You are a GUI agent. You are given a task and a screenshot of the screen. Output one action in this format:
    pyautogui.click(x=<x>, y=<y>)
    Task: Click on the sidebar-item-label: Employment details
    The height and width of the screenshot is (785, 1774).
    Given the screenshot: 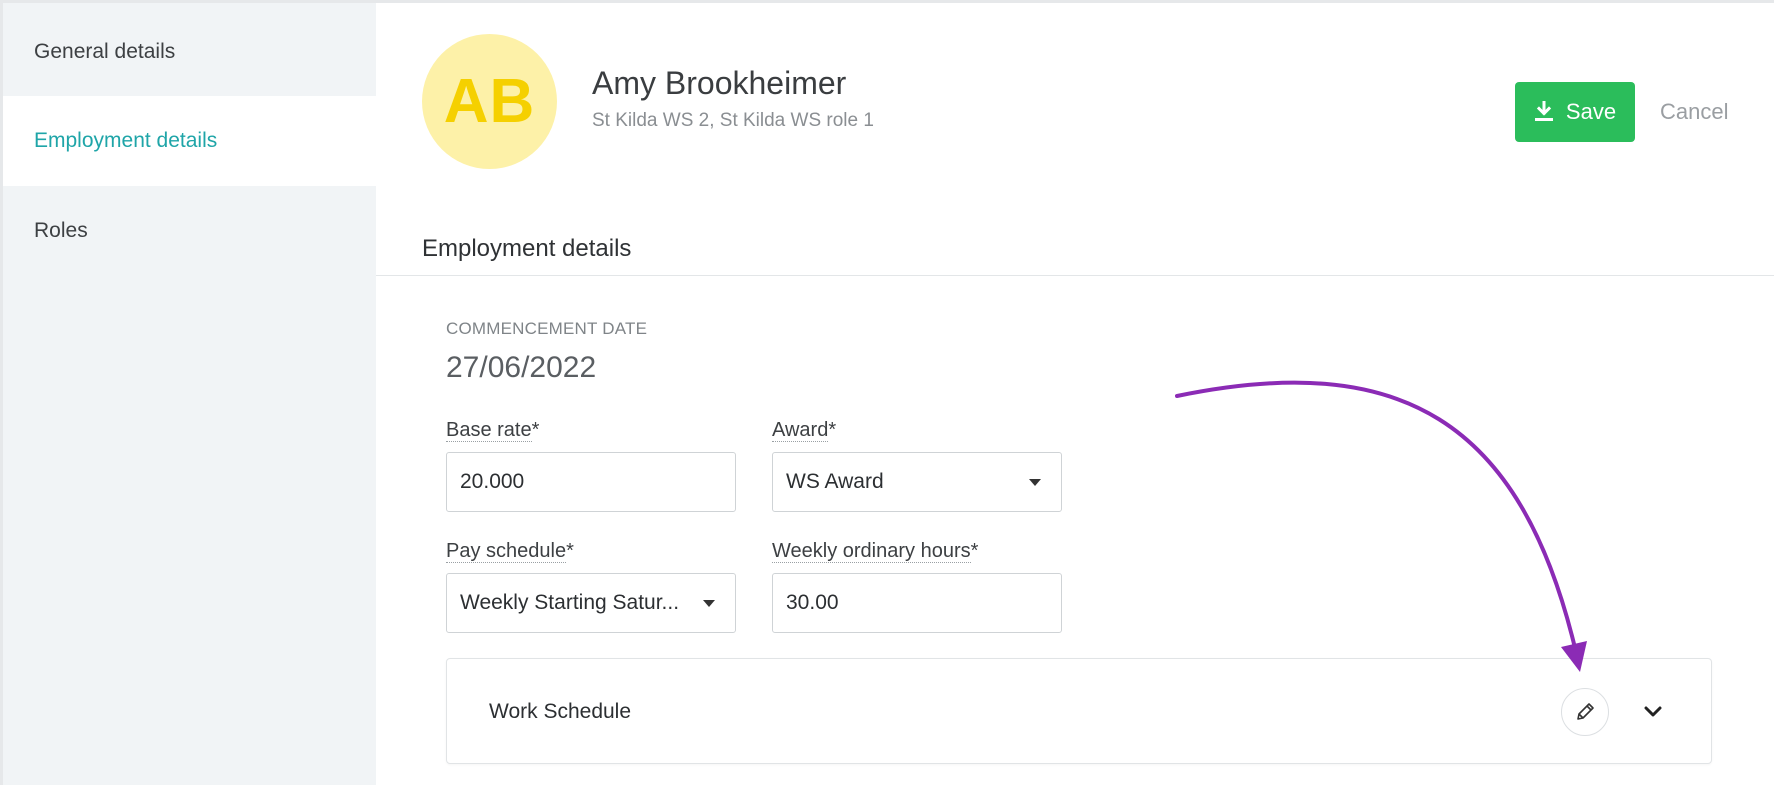 What is the action you would take?
    pyautogui.click(x=126, y=140)
    